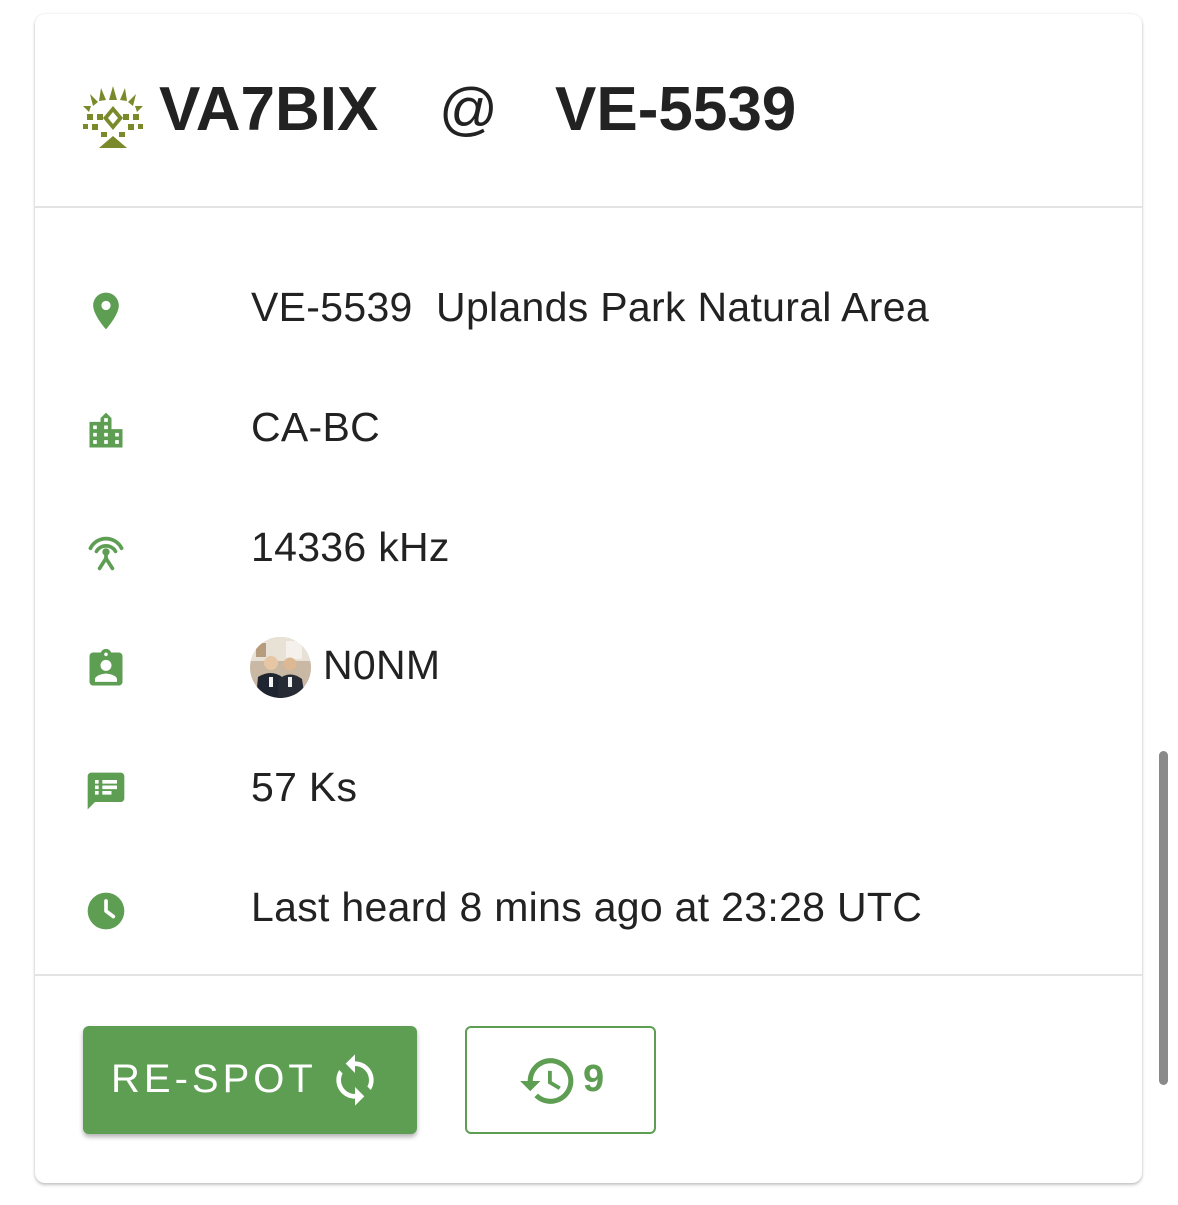 The height and width of the screenshot is (1205, 1178). What do you see at coordinates (675, 110) in the screenshot?
I see `park-reference: VE-5539` at bounding box center [675, 110].